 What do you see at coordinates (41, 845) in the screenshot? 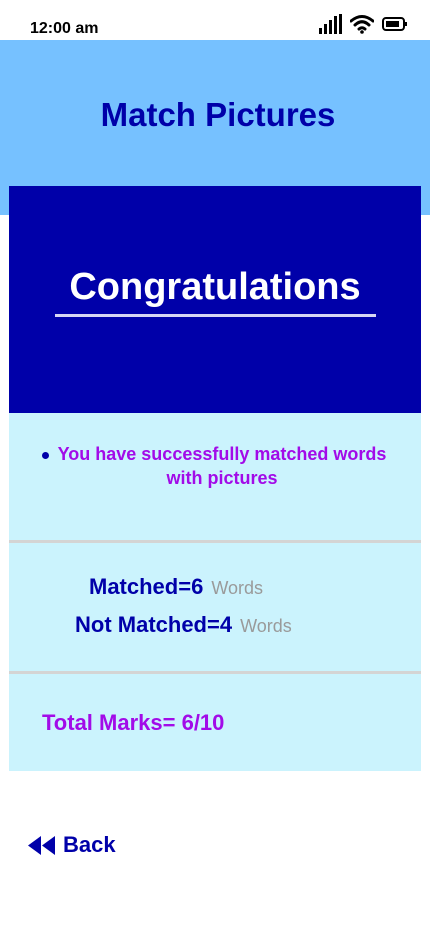
I see `double-chevron-left-icon` at bounding box center [41, 845].